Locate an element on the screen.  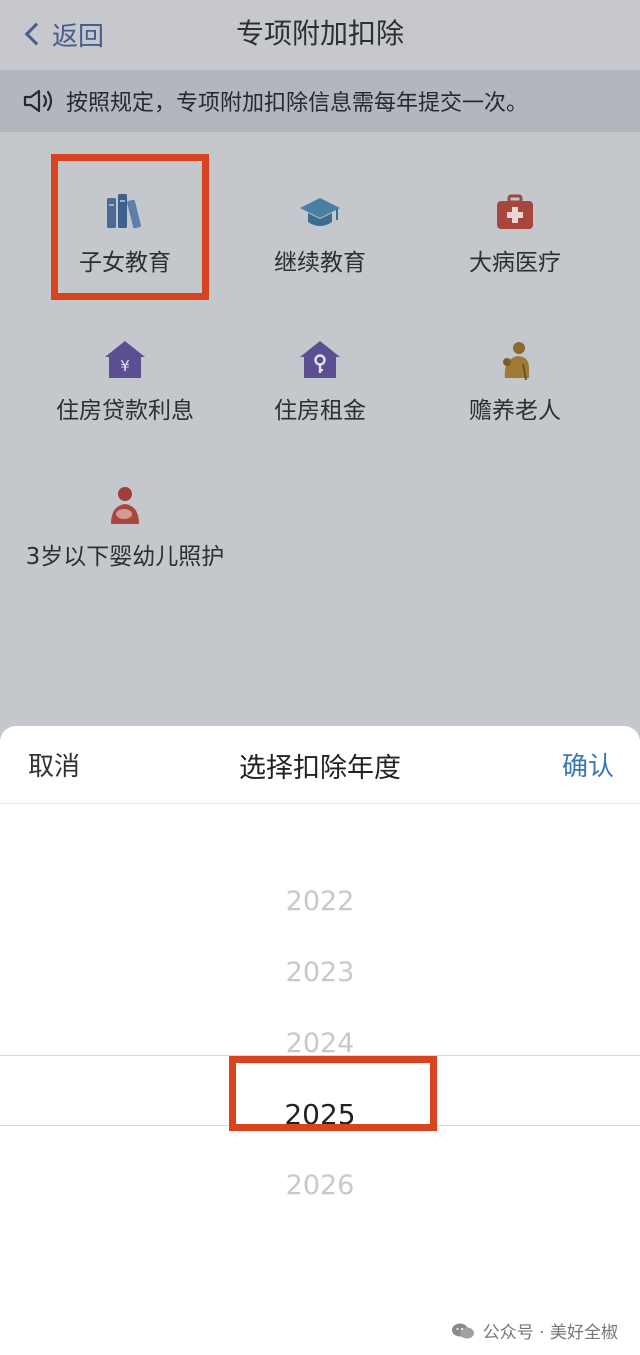
category-label: 大病医疗 is located at coordinates (515, 263).